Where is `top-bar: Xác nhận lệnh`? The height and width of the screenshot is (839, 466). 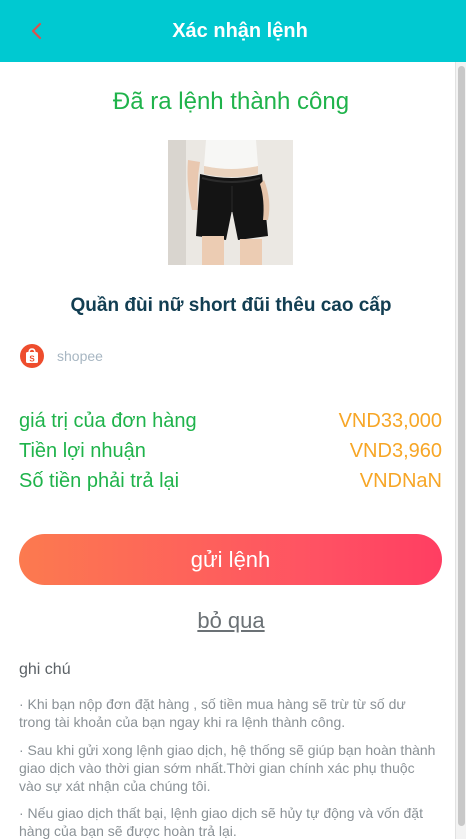 top-bar: Xác nhận lệnh is located at coordinates (233, 31).